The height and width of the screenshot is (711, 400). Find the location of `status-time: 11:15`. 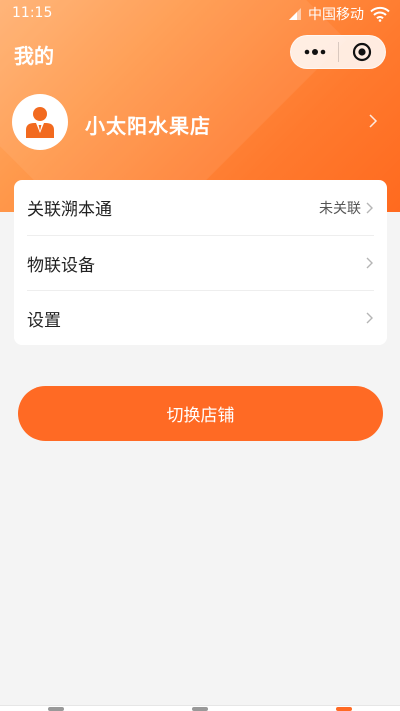

status-time: 11:15 is located at coordinates (32, 13).